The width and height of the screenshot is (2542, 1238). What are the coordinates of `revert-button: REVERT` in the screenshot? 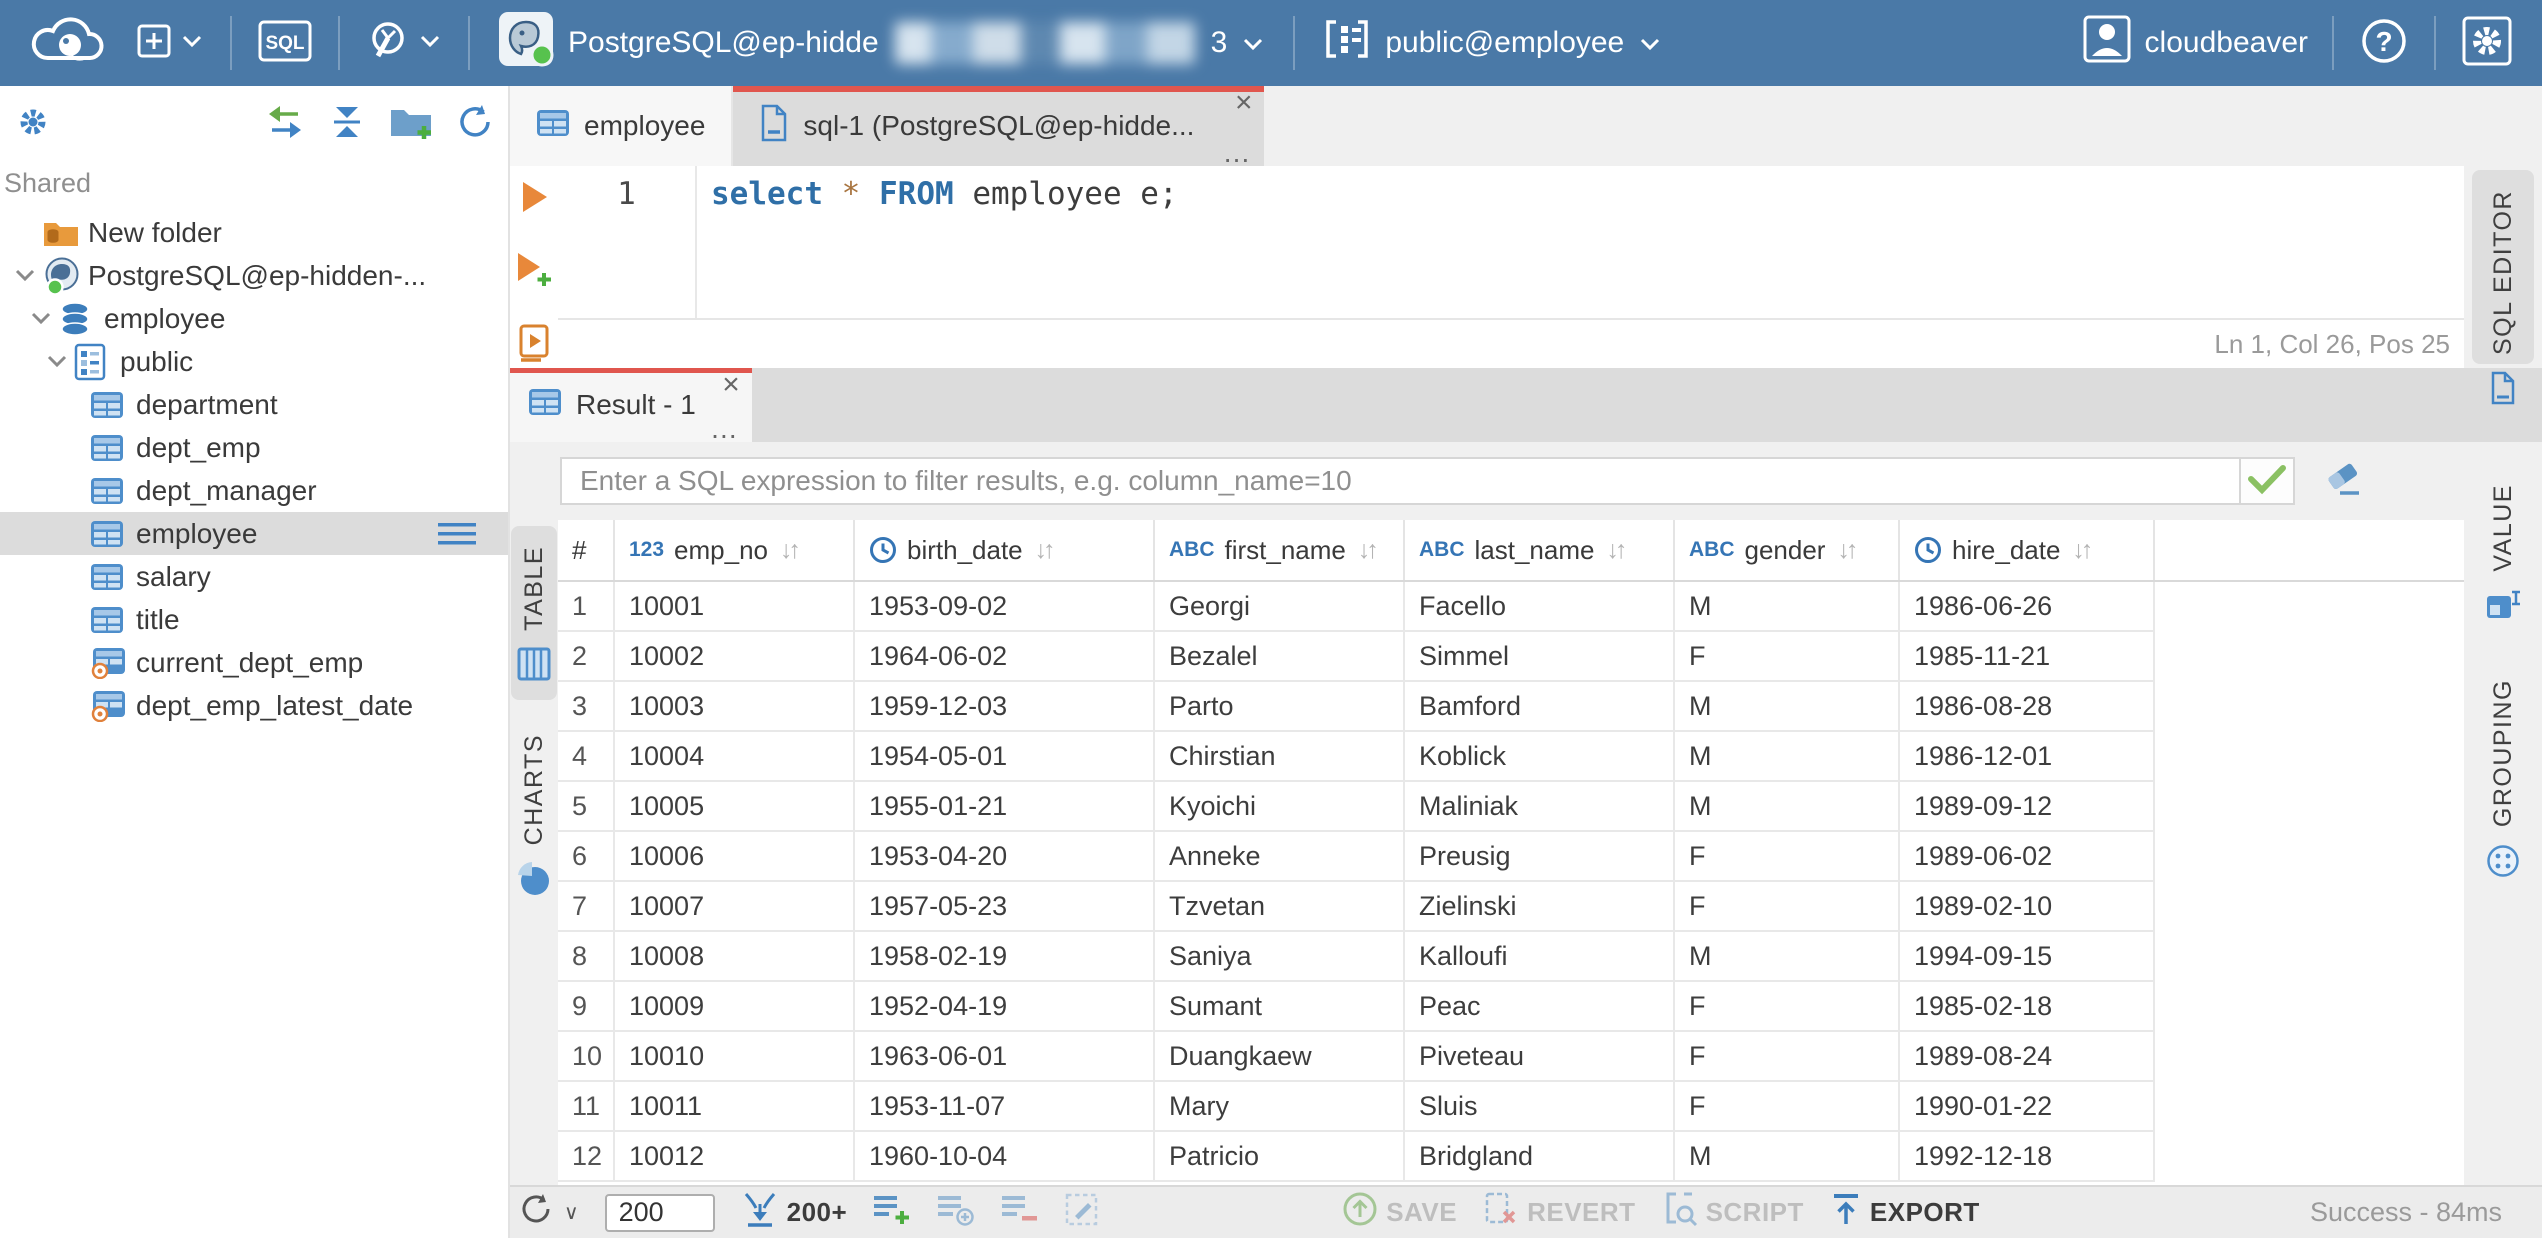 It's located at (1559, 1212).